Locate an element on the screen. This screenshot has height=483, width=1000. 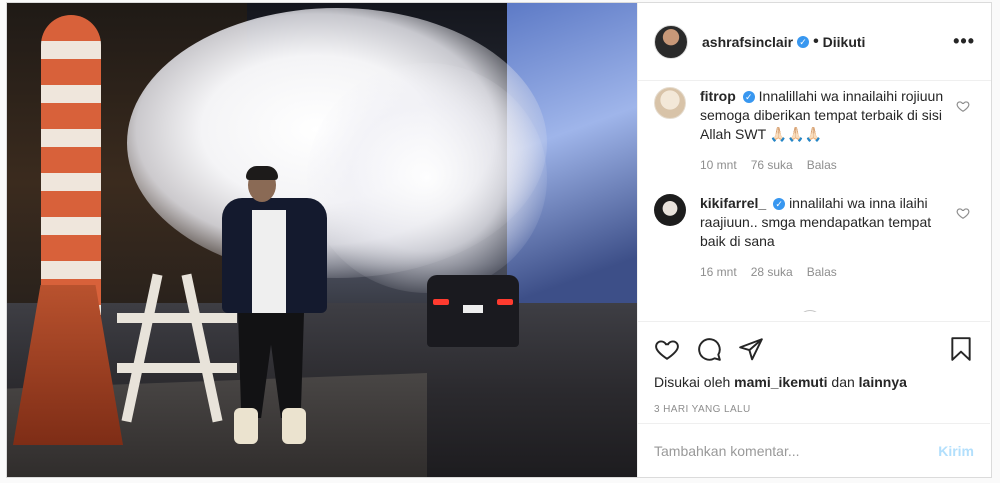
photo-barricade is located at coordinates (177, 348).